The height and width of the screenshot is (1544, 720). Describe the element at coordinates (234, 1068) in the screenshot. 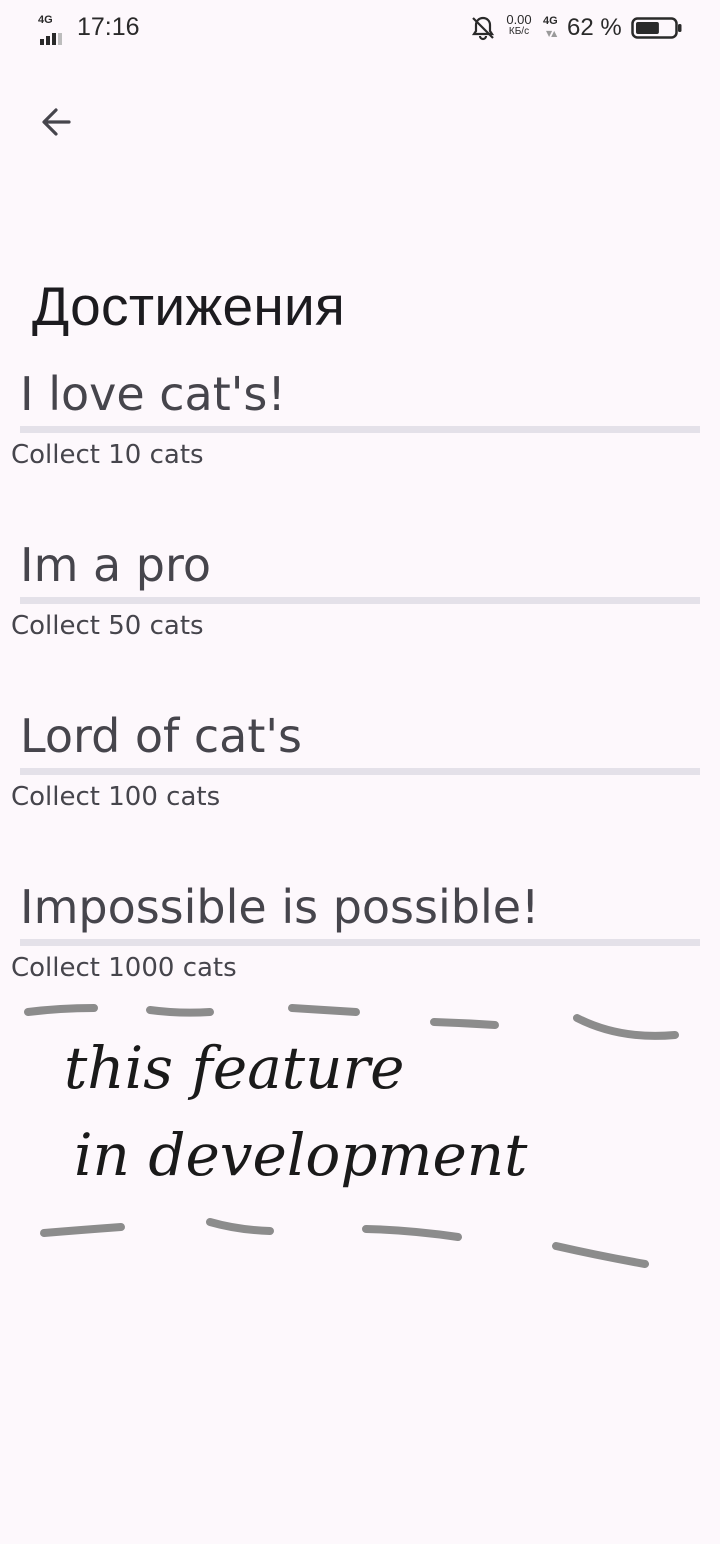

I see `dev-note-line1: this feature` at that location.